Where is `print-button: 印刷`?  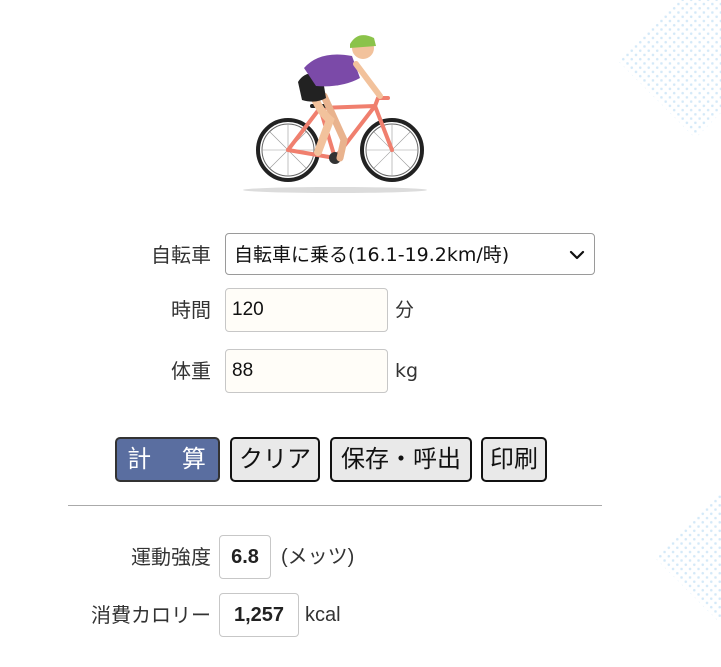
print-button: 印刷 is located at coordinates (514, 459).